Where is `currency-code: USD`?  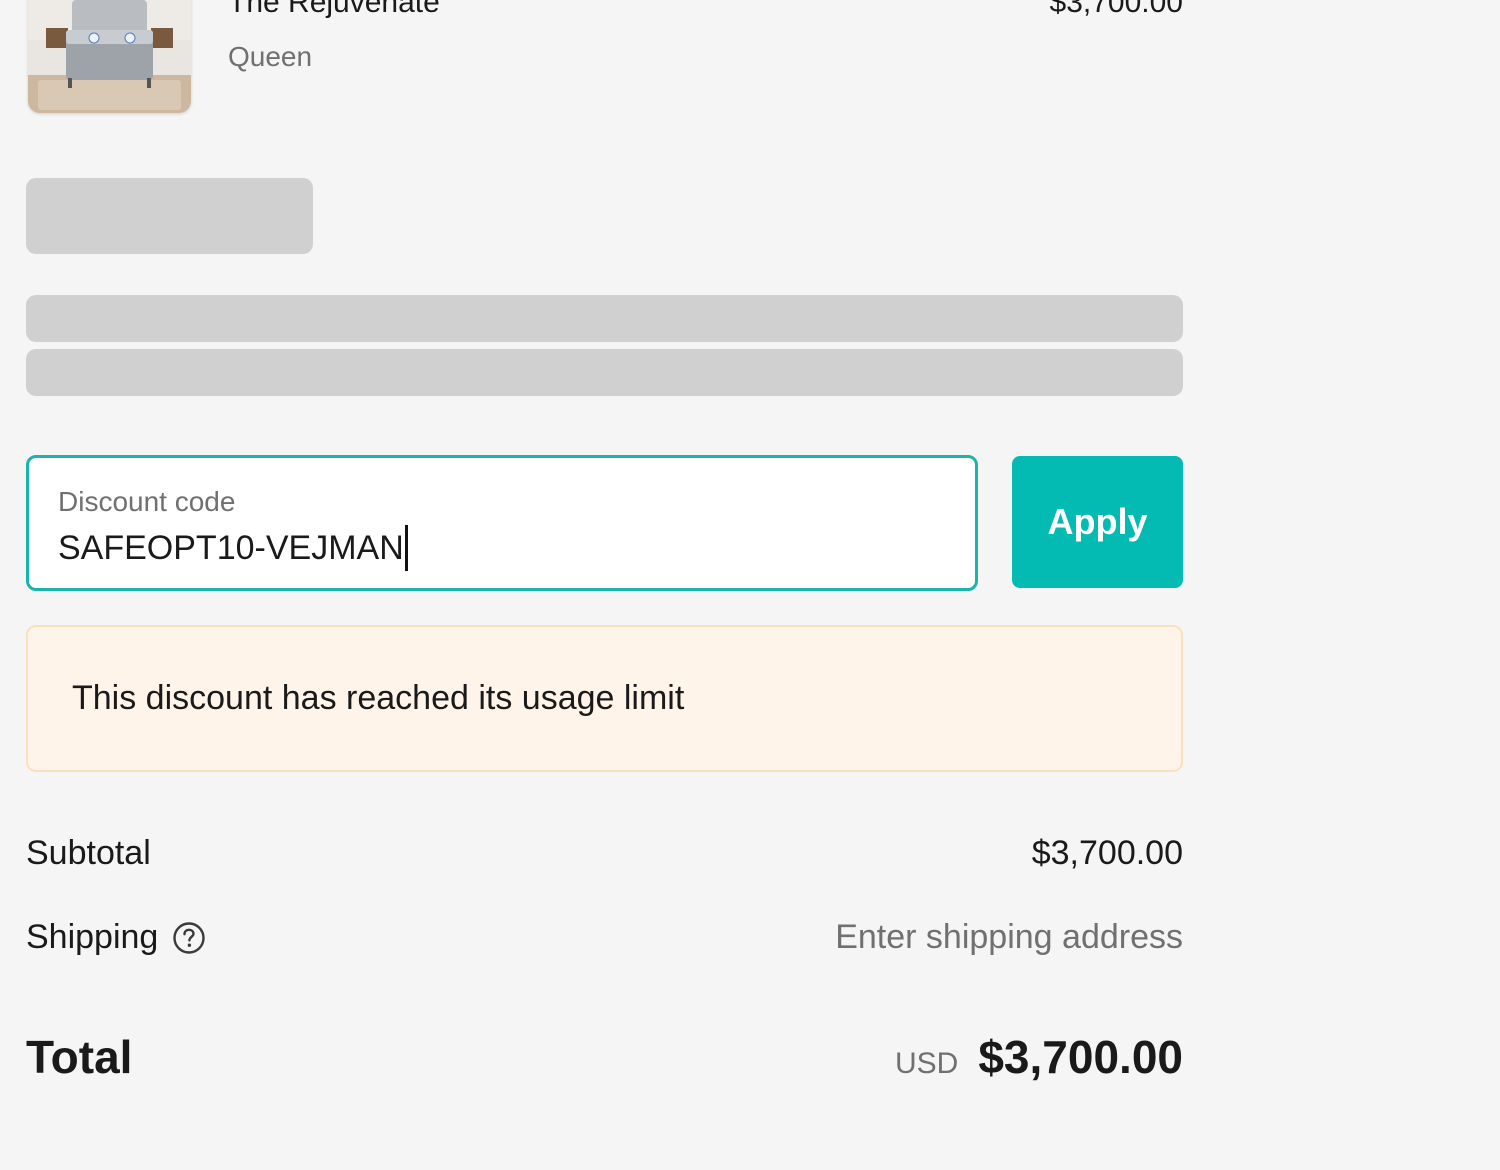 currency-code: USD is located at coordinates (927, 1063).